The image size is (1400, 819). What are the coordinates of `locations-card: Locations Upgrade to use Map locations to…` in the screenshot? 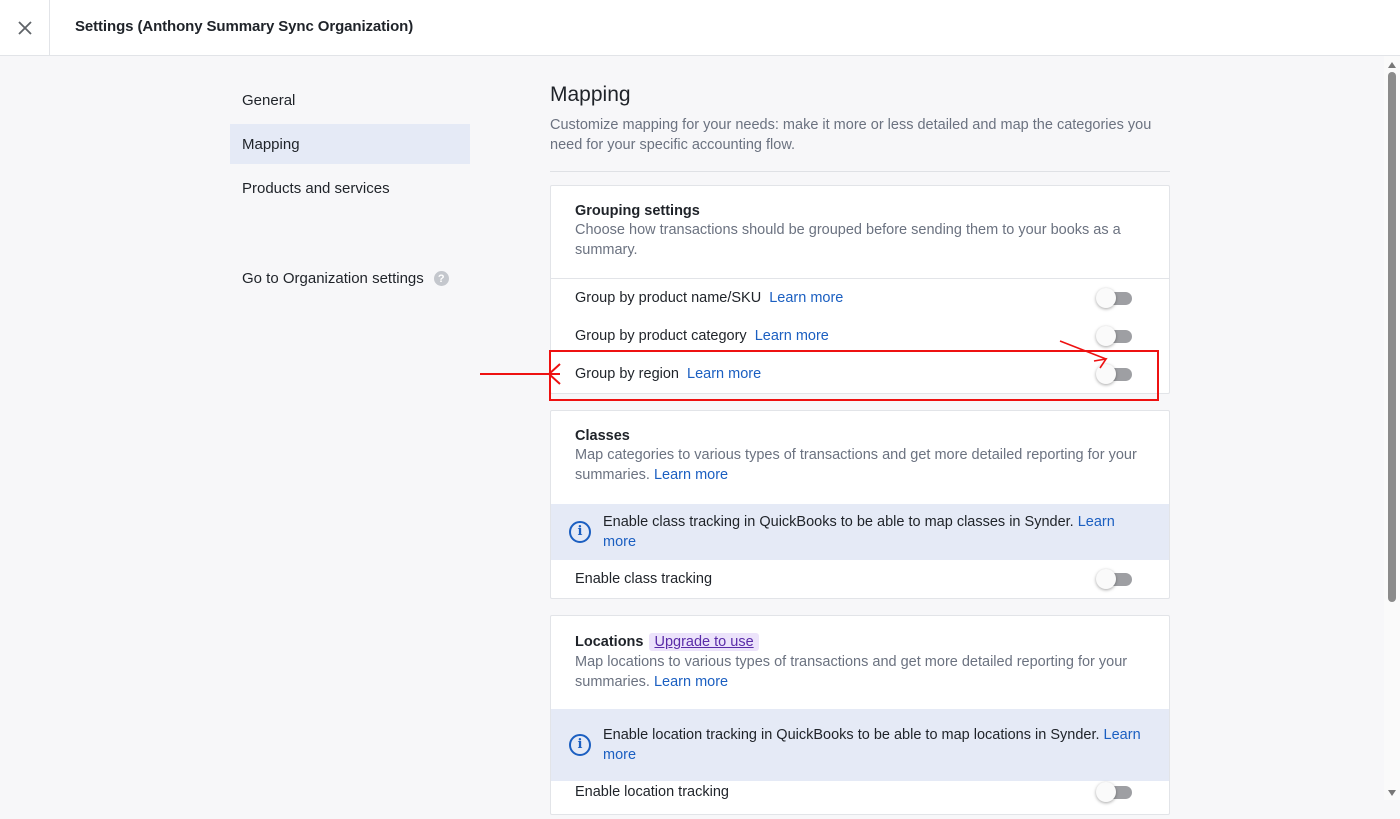 It's located at (860, 715).